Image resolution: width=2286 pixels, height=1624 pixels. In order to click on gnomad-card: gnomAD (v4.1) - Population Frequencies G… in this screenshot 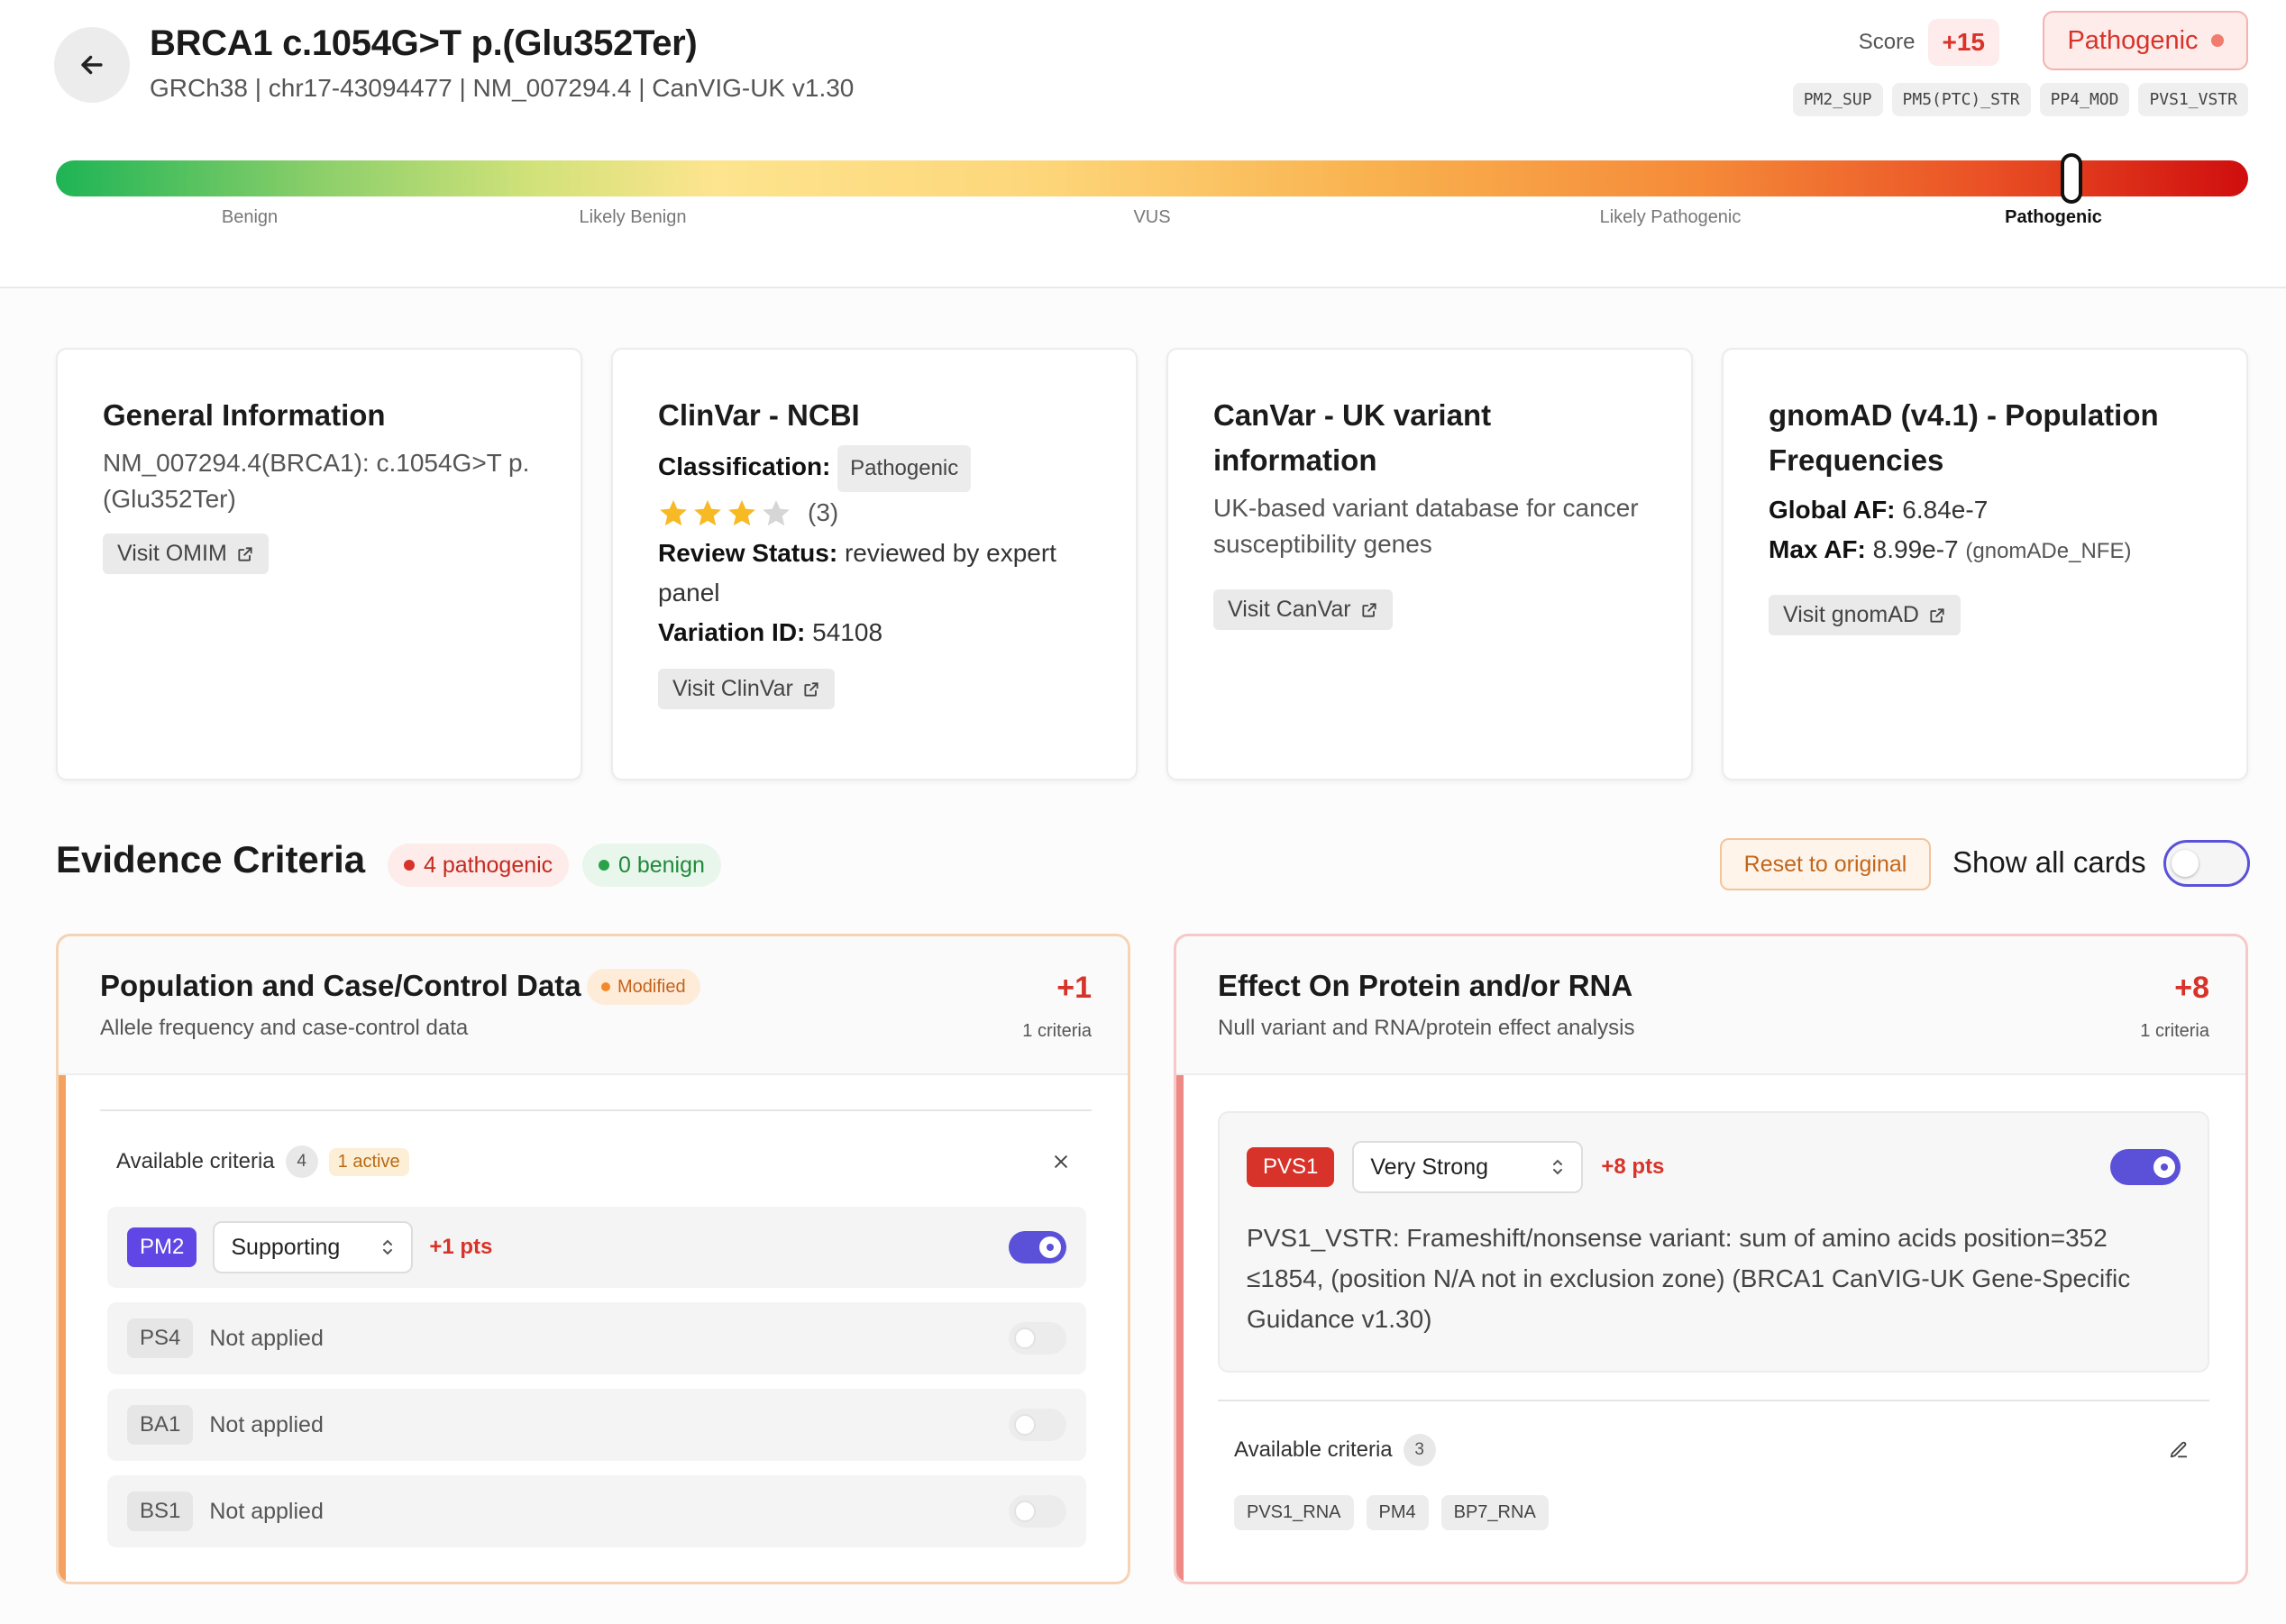, I will do `click(1985, 564)`.